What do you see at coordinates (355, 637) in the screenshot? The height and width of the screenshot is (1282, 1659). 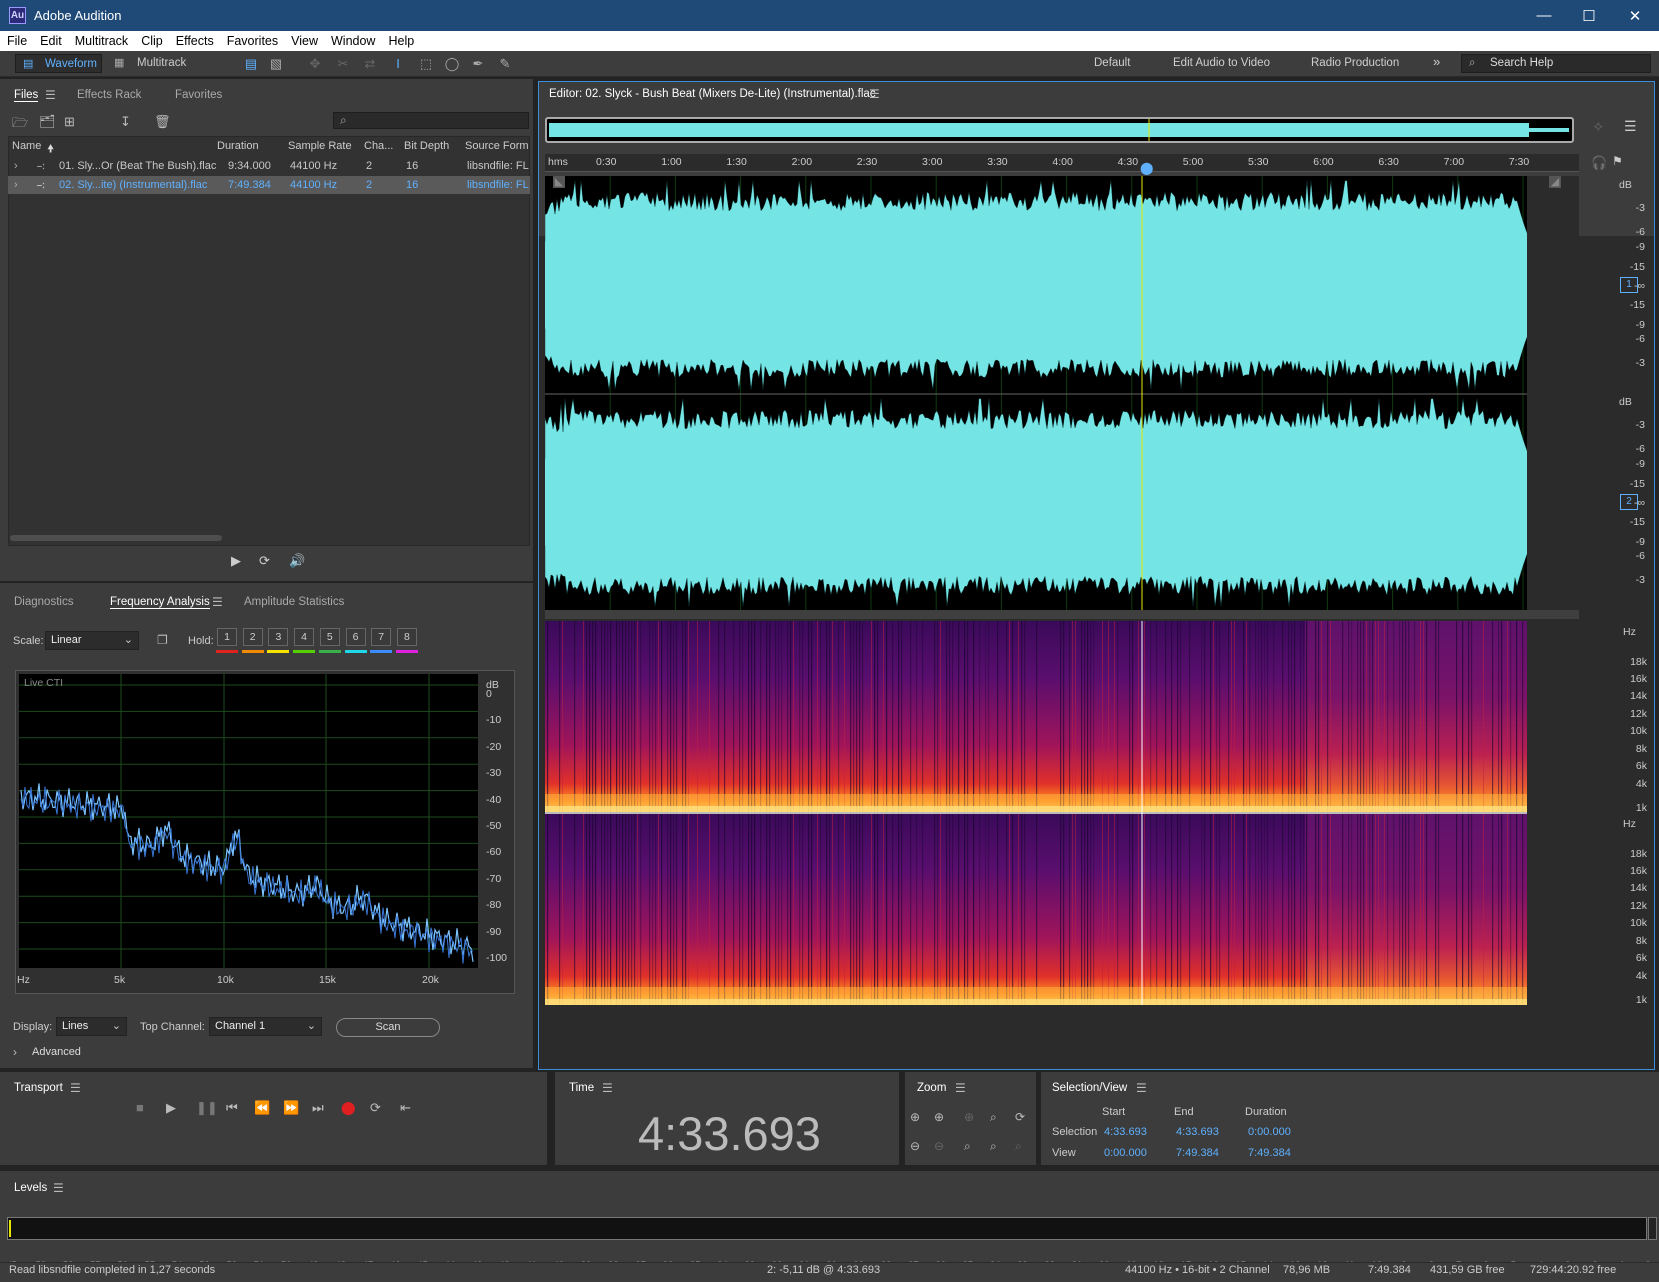 I see `hold-button-6: 6` at bounding box center [355, 637].